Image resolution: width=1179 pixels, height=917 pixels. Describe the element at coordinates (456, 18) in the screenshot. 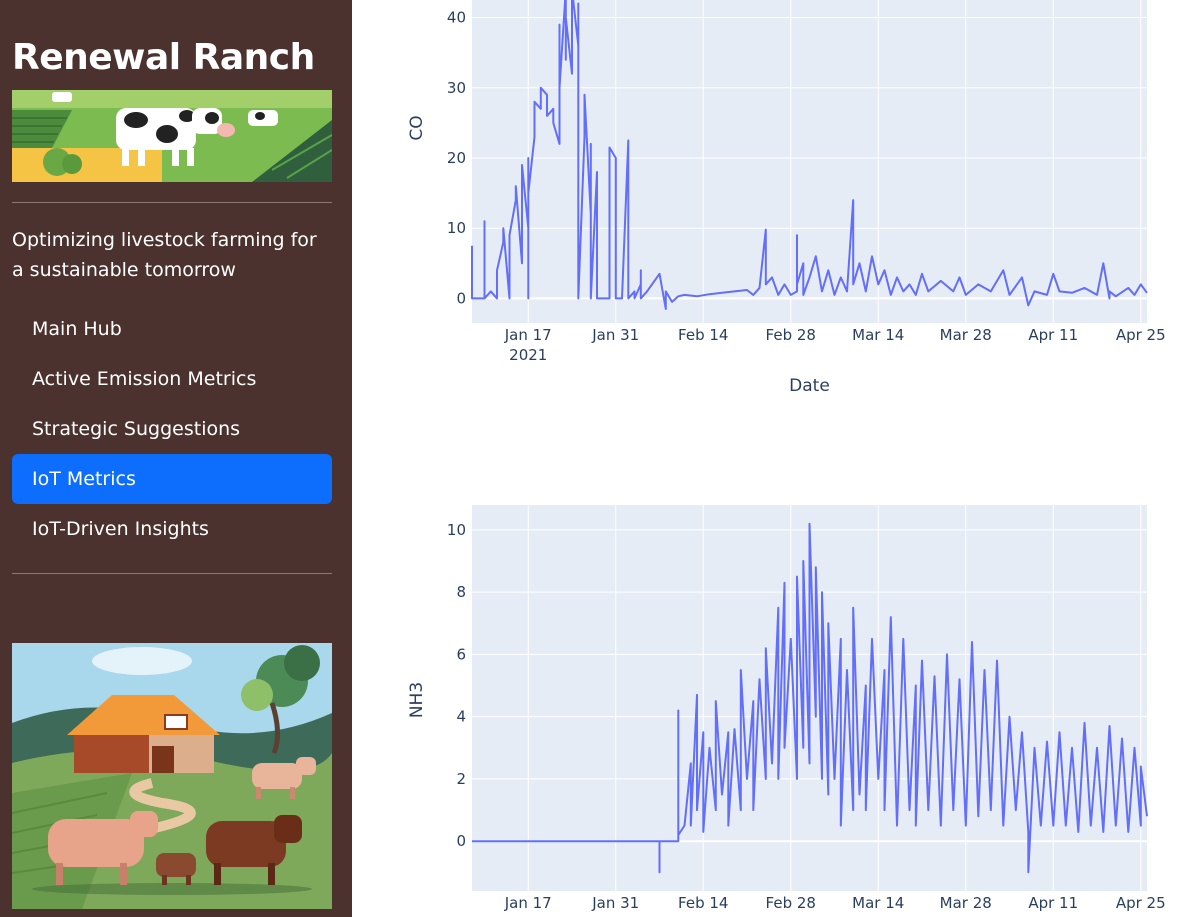

I see `y-tick-label: 40` at that location.